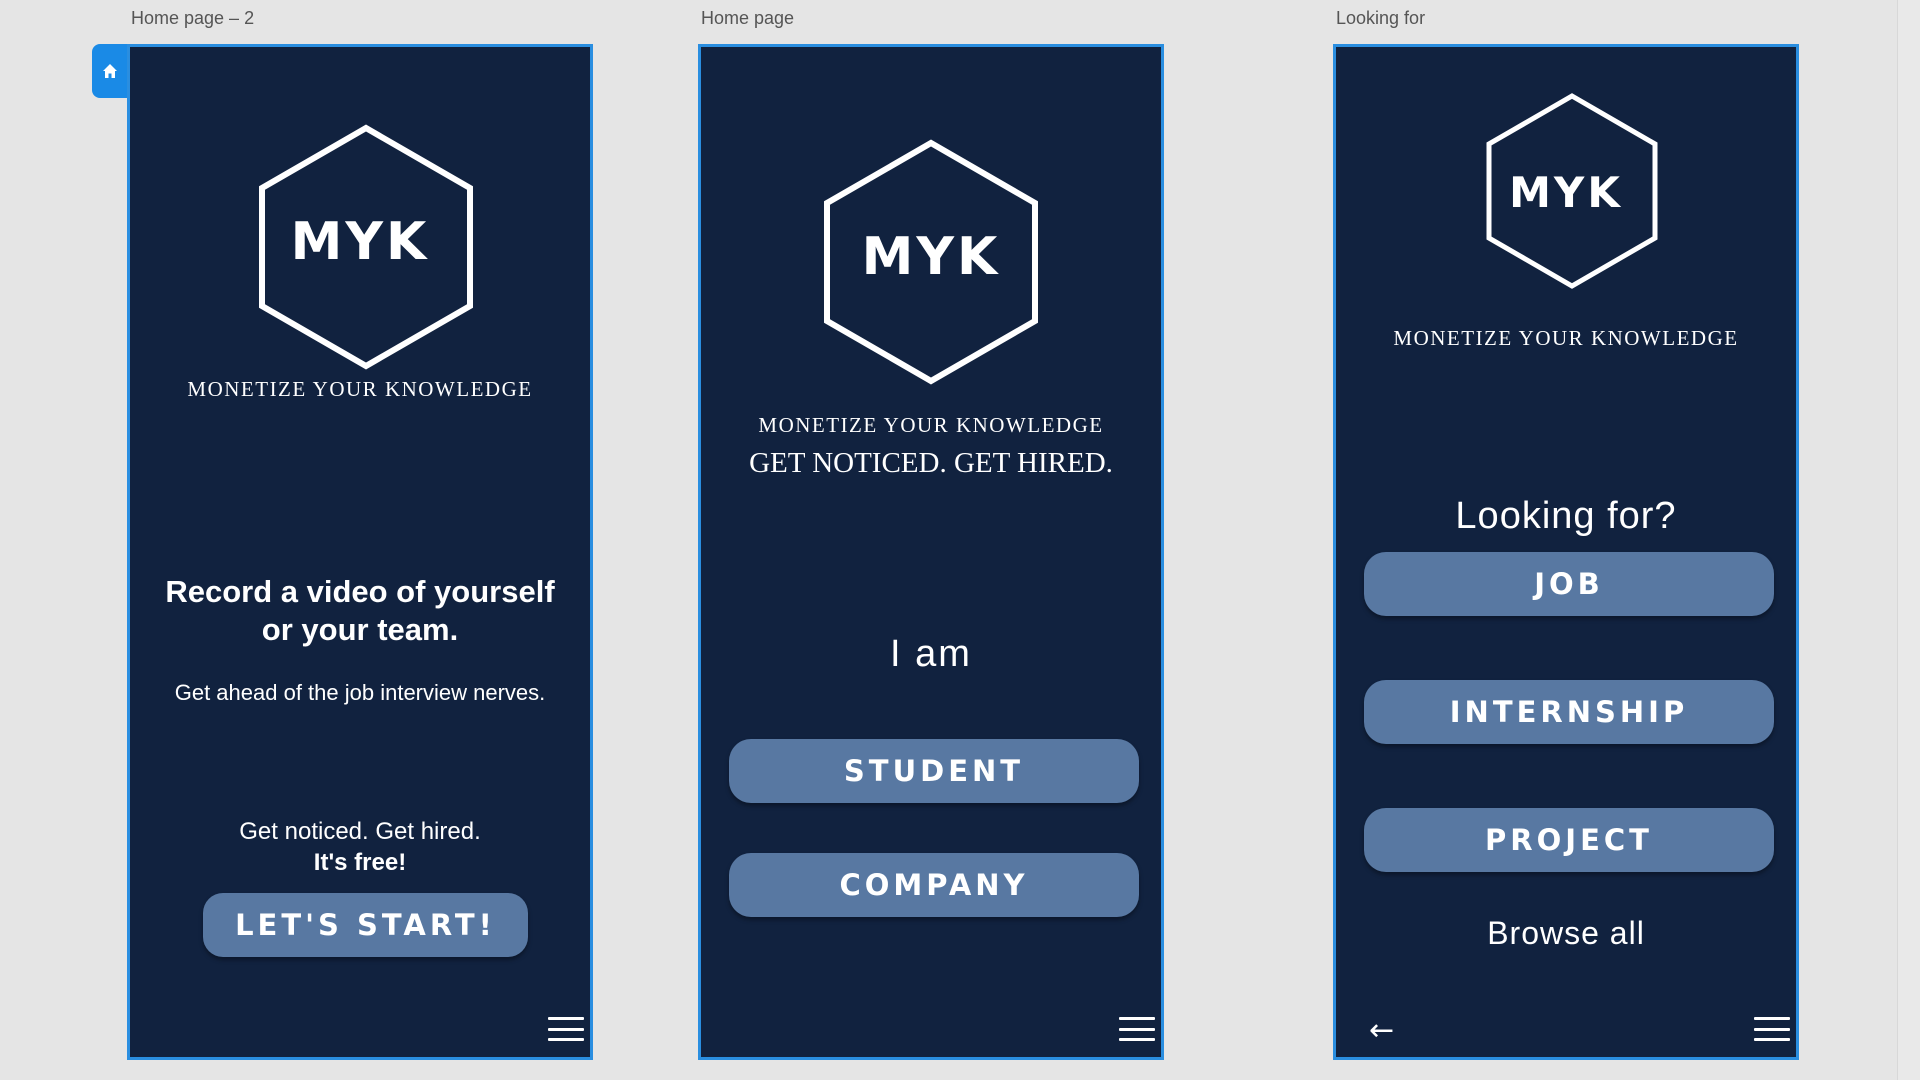 This screenshot has height=1080, width=1920. Describe the element at coordinates (1380, 18) in the screenshot. I see `artboard-label-looking-for: Looking for` at that location.